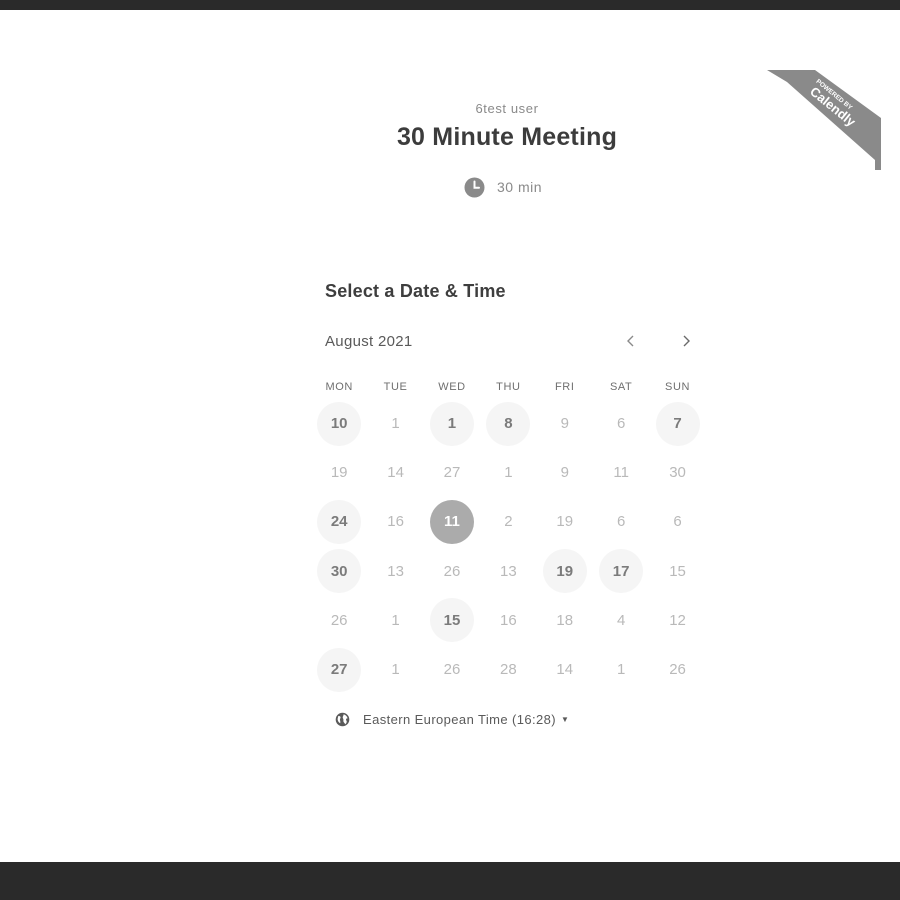 The height and width of the screenshot is (900, 900). I want to click on weekday-label: SAT, so click(621, 387).